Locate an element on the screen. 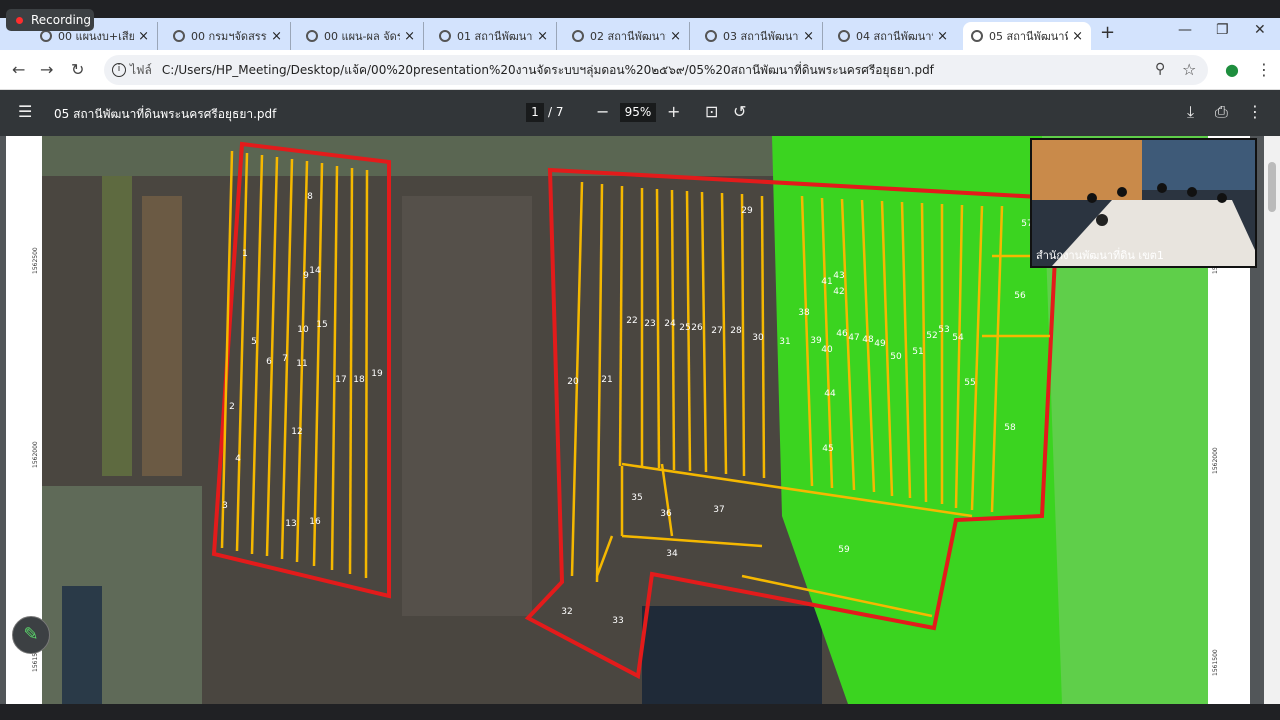  tab-label: 01 สถานีพัฒนาที่ดิ is located at coordinates (495, 36).